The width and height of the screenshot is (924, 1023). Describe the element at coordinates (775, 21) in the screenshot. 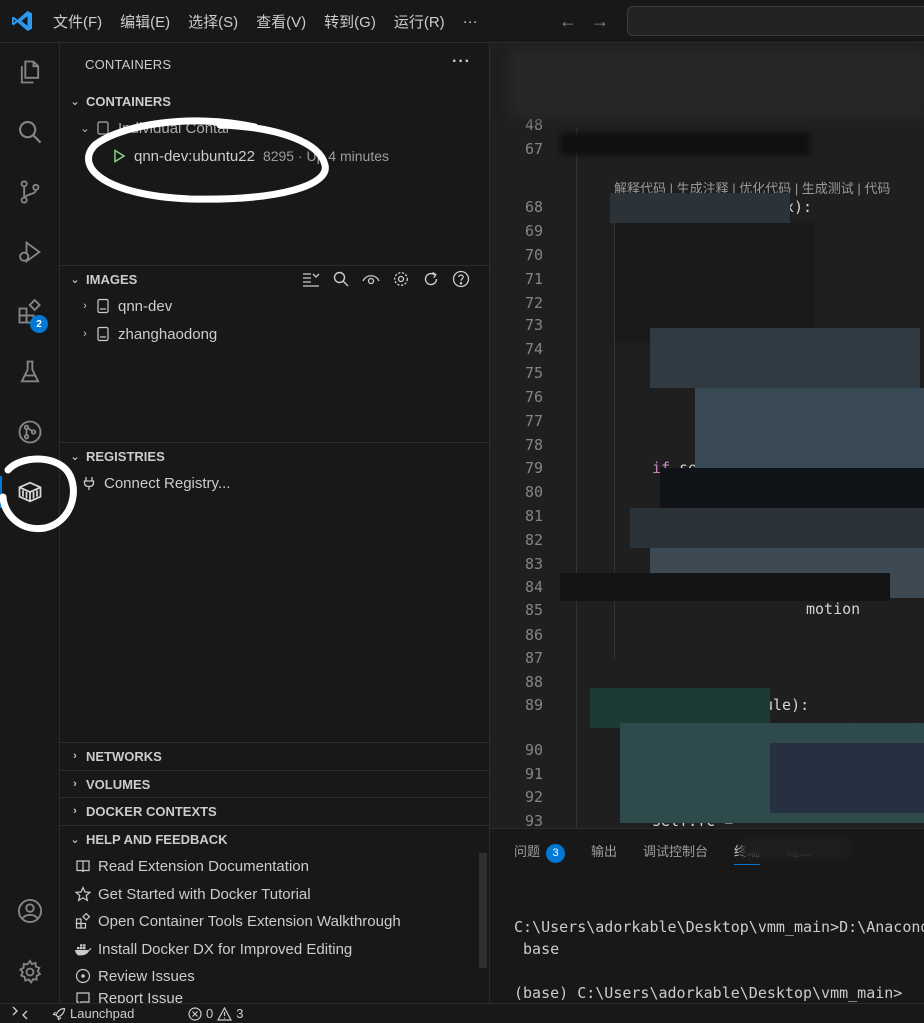

I see `command-center-search` at that location.